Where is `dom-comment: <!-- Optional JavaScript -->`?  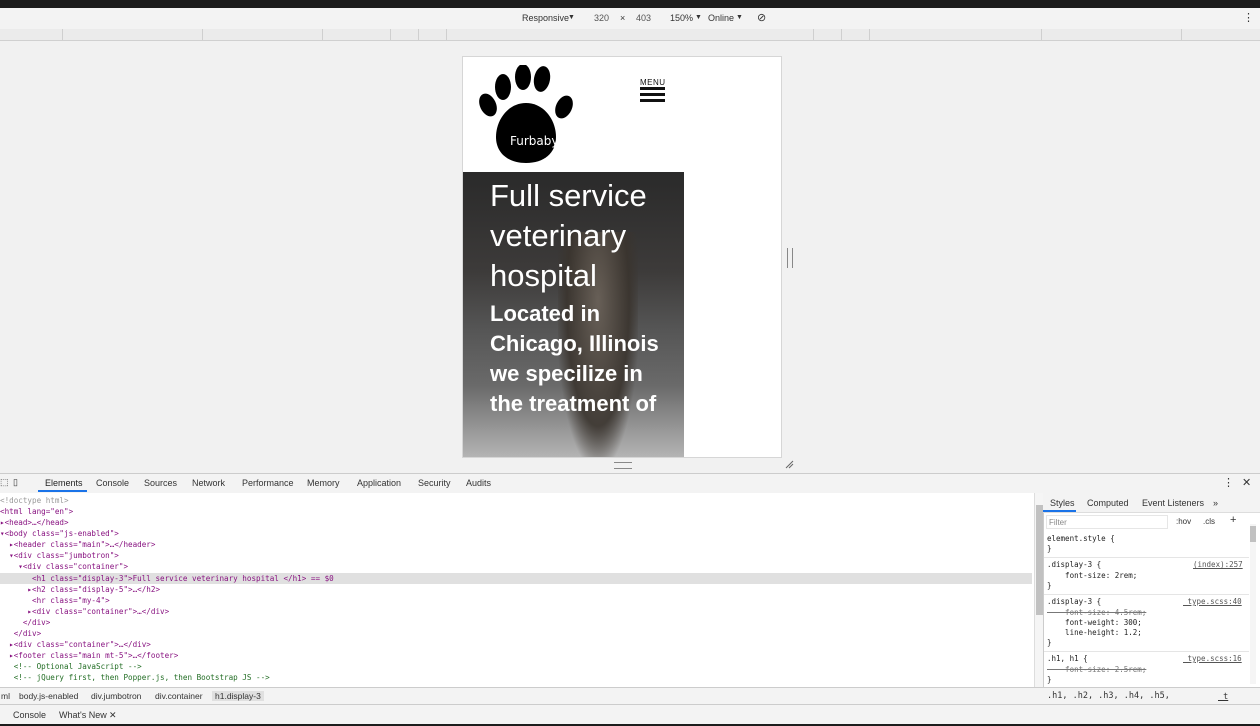 dom-comment: <!-- Optional JavaScript --> is located at coordinates (71, 666).